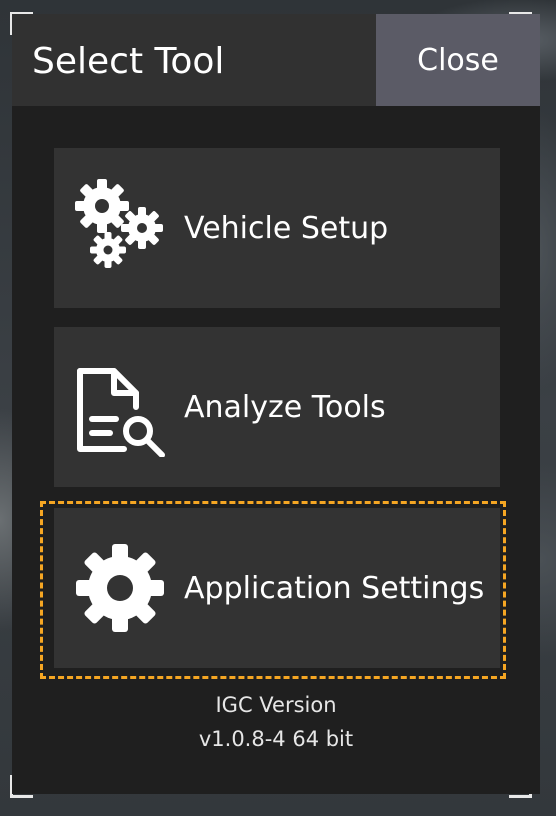  Describe the element at coordinates (276, 705) in the screenshot. I see `version-title: IGC Version` at that location.